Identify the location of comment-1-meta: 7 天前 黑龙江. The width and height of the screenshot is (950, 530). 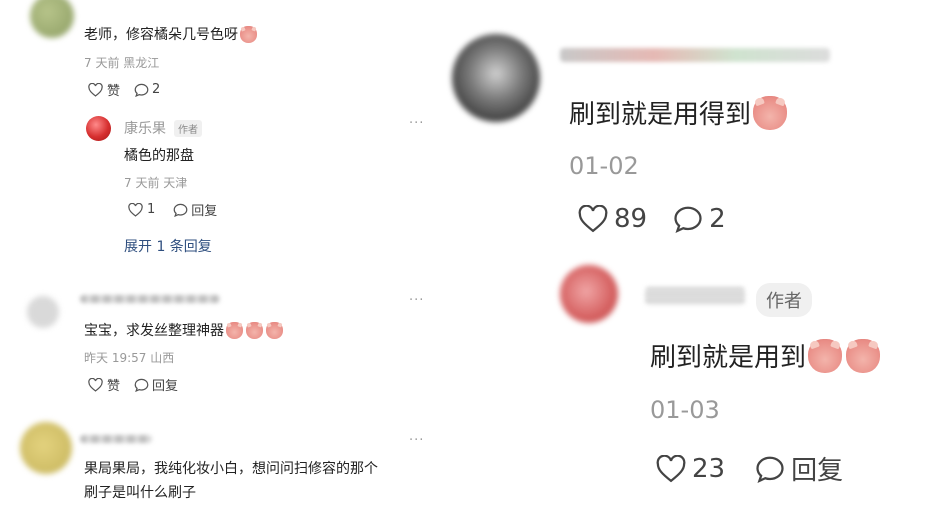
(122, 63).